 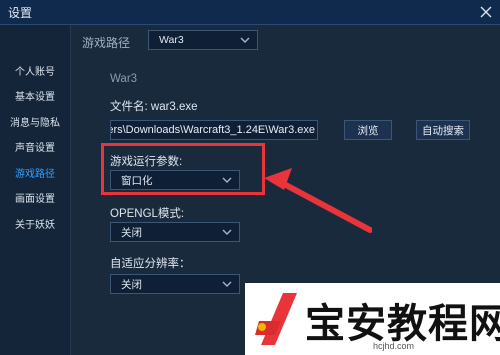 I want to click on section-title: War3, so click(x=124, y=79).